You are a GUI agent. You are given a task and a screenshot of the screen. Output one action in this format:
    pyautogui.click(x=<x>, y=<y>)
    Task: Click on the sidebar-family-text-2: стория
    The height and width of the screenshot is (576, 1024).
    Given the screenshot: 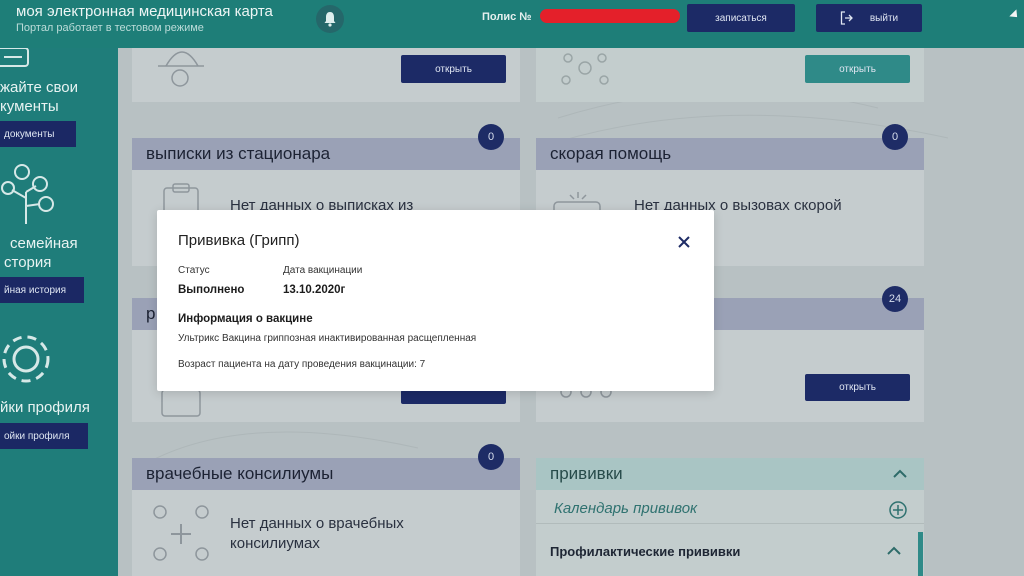 What is the action you would take?
    pyautogui.click(x=28, y=262)
    